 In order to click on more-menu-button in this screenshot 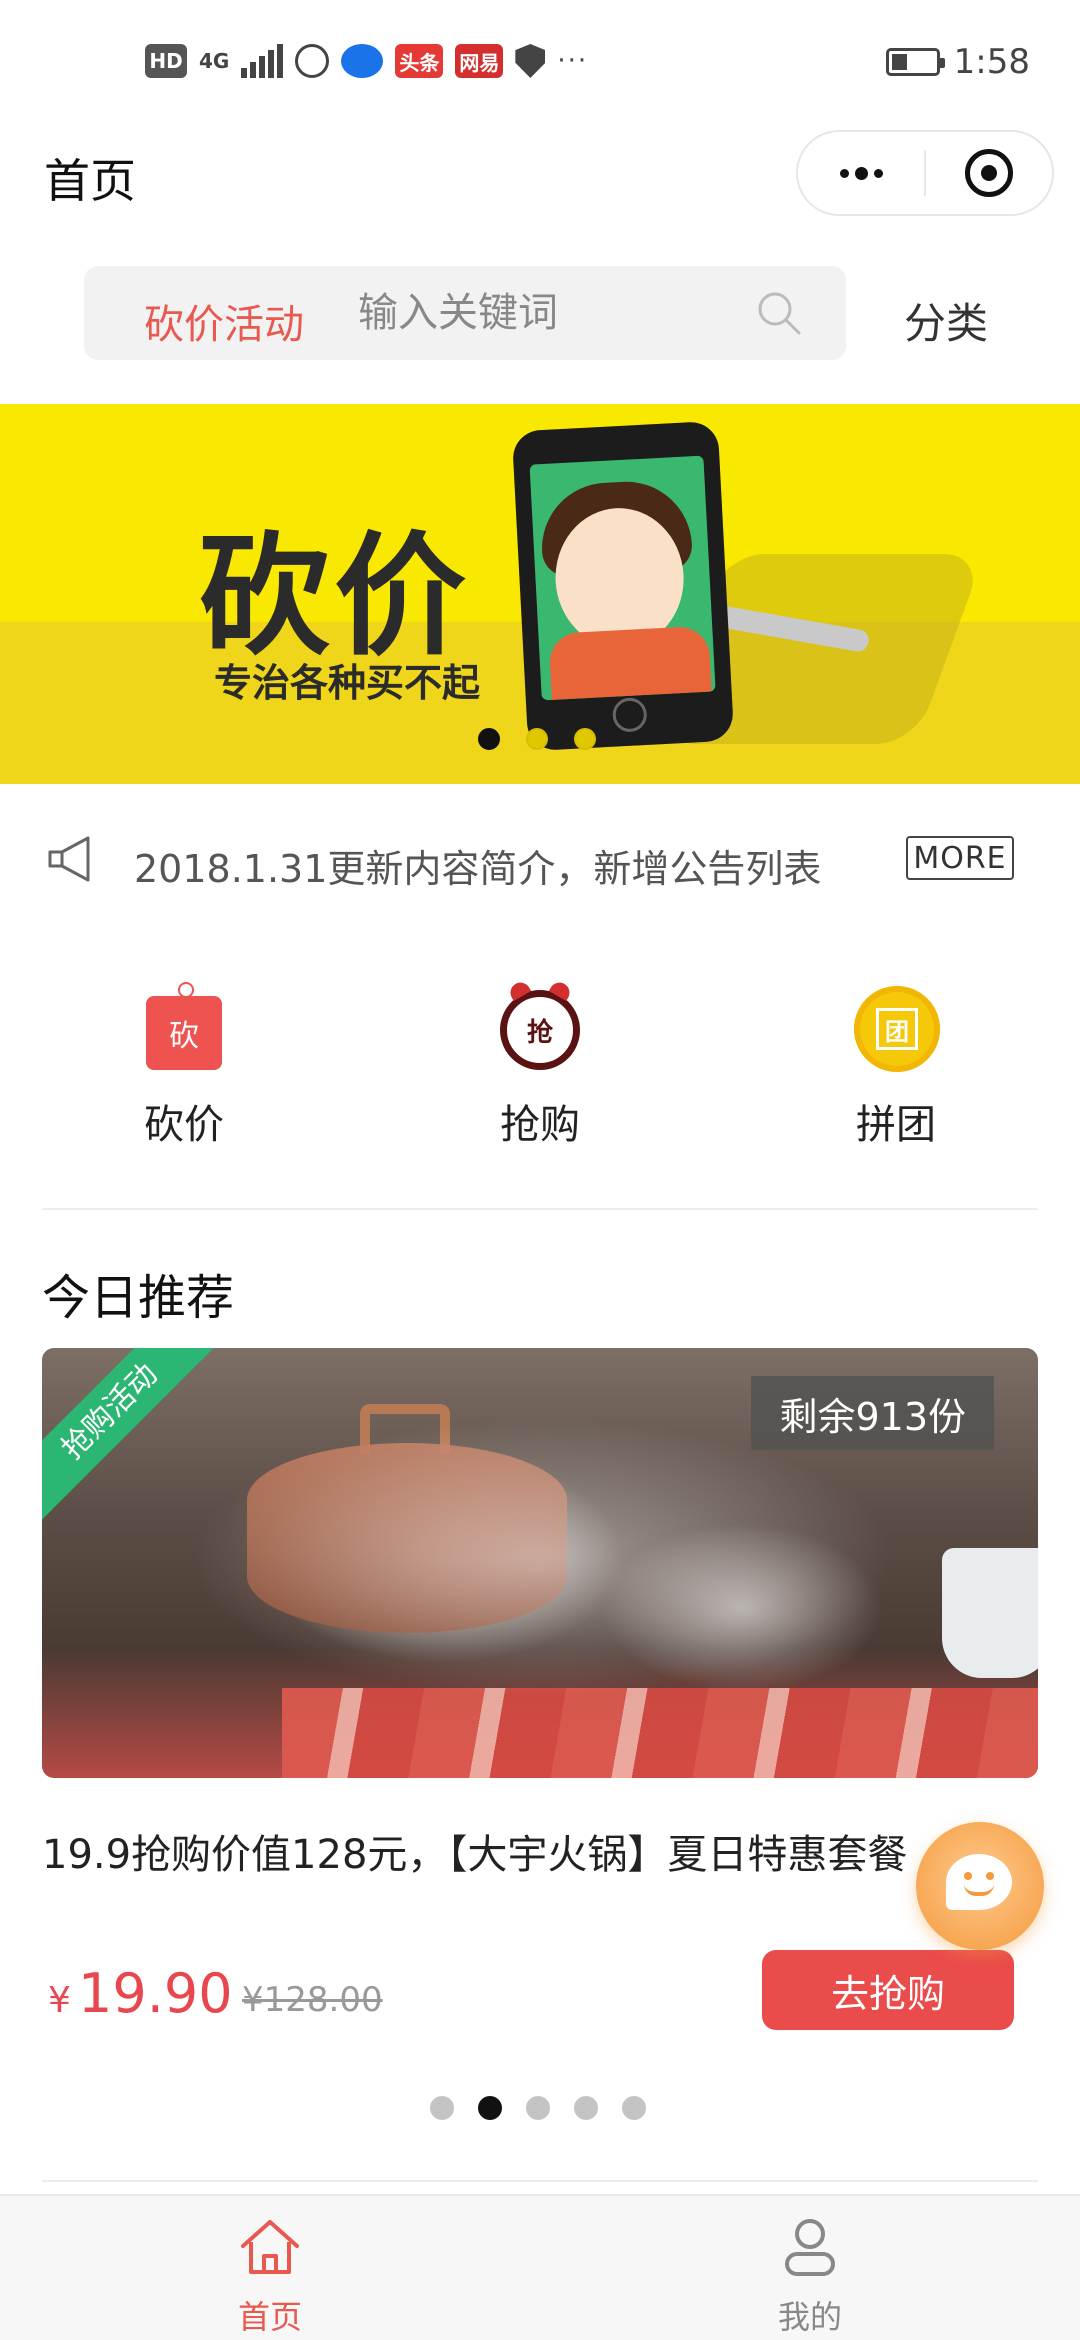, I will do `click(861, 173)`.